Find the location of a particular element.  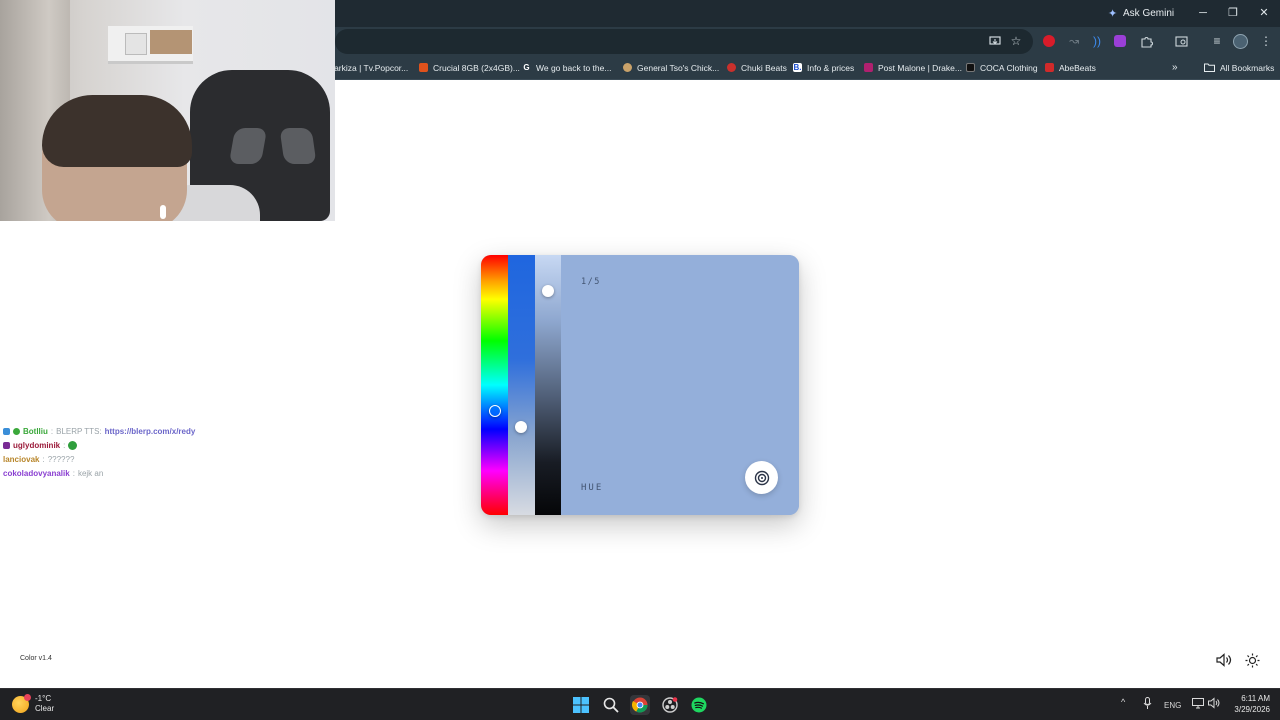

chat-username: Botlliu is located at coordinates (35, 431).